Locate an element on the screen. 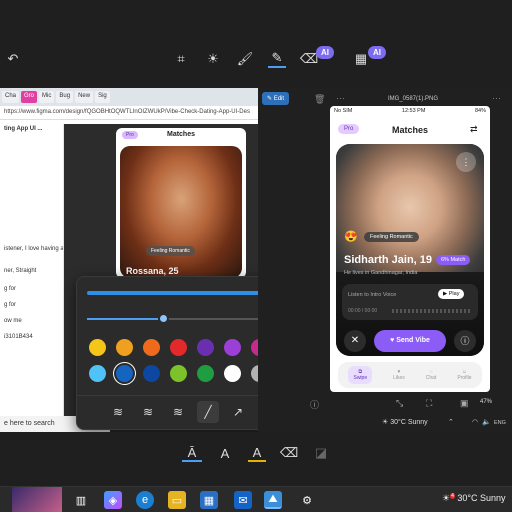 This screenshot has width=512, height=512. nav-likes: ♥ Likes is located at coordinates (399, 375).